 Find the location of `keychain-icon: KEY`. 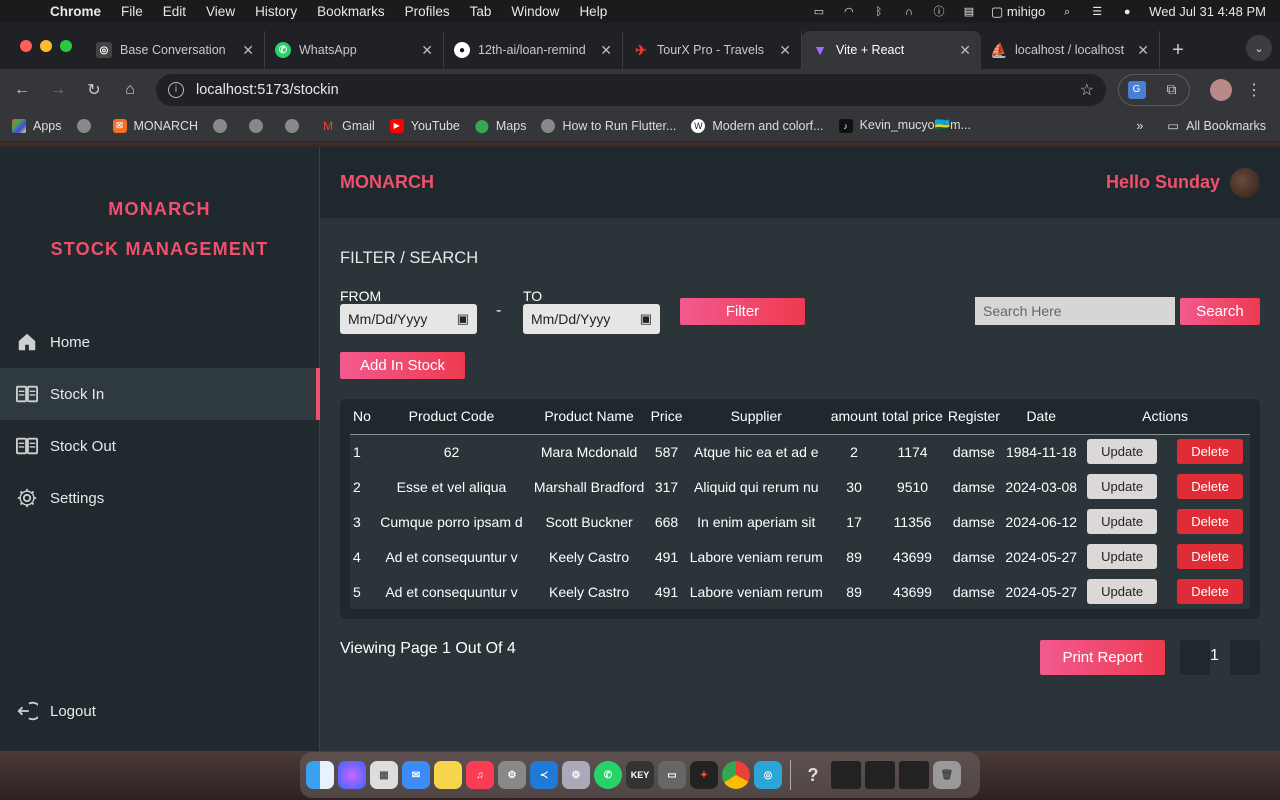

keychain-icon: KEY is located at coordinates (640, 775).